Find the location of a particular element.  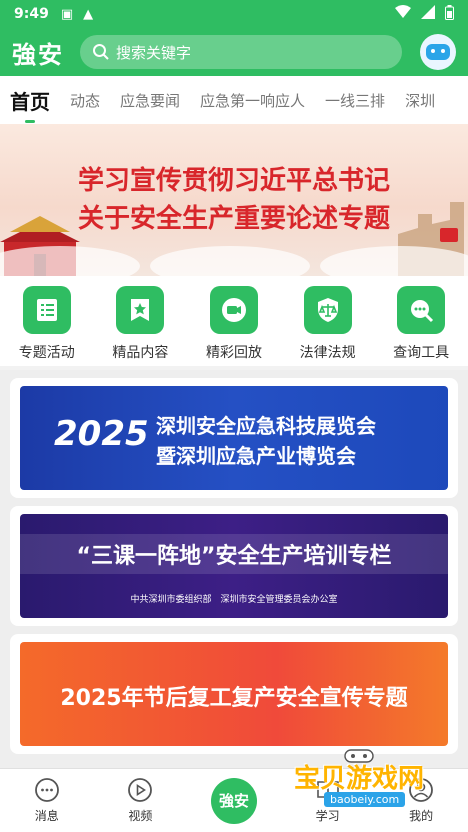

battery-icon is located at coordinates (449, 14).